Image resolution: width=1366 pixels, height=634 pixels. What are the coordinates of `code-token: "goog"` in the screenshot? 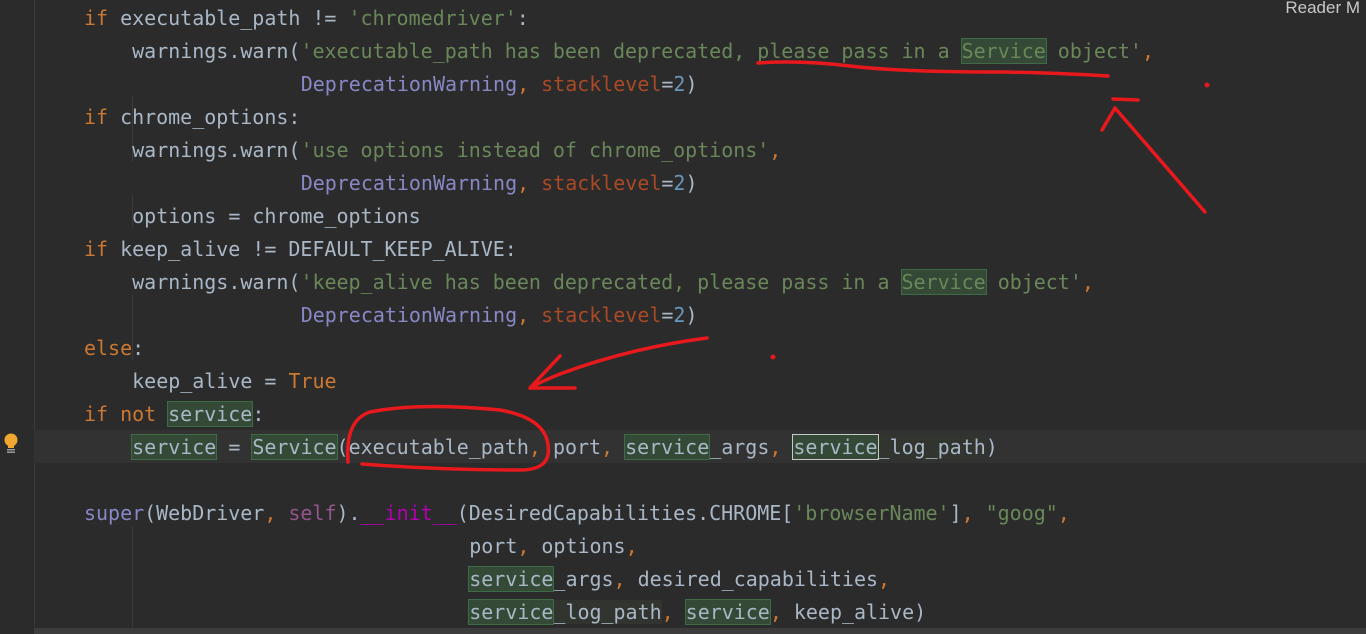 It's located at (1021, 513).